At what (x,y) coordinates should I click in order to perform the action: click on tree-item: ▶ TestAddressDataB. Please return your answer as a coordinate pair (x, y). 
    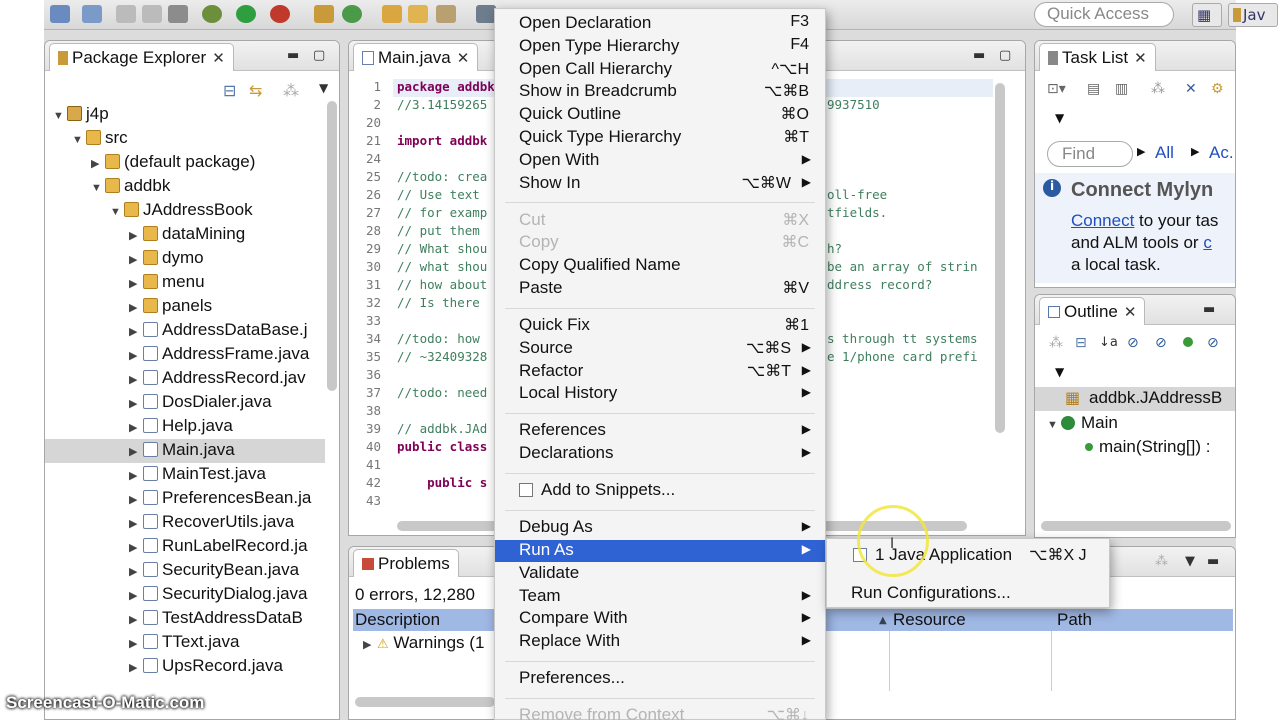
    Looking at the image, I should click on (216, 620).